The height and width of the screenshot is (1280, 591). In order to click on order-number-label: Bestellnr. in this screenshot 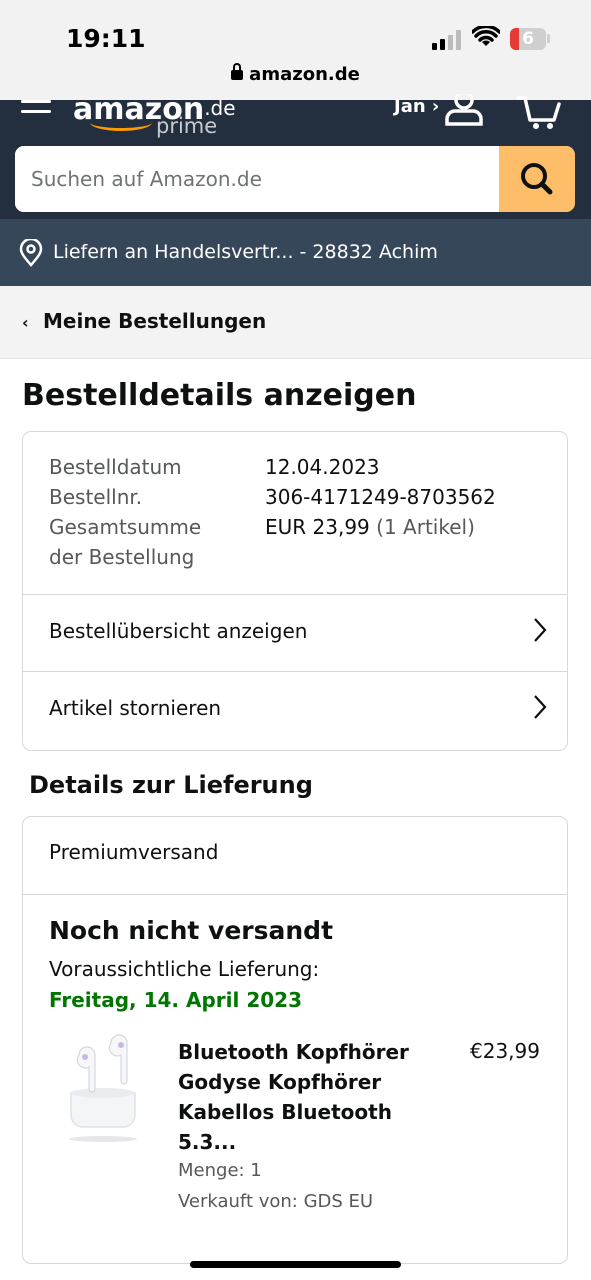, I will do `click(96, 497)`.